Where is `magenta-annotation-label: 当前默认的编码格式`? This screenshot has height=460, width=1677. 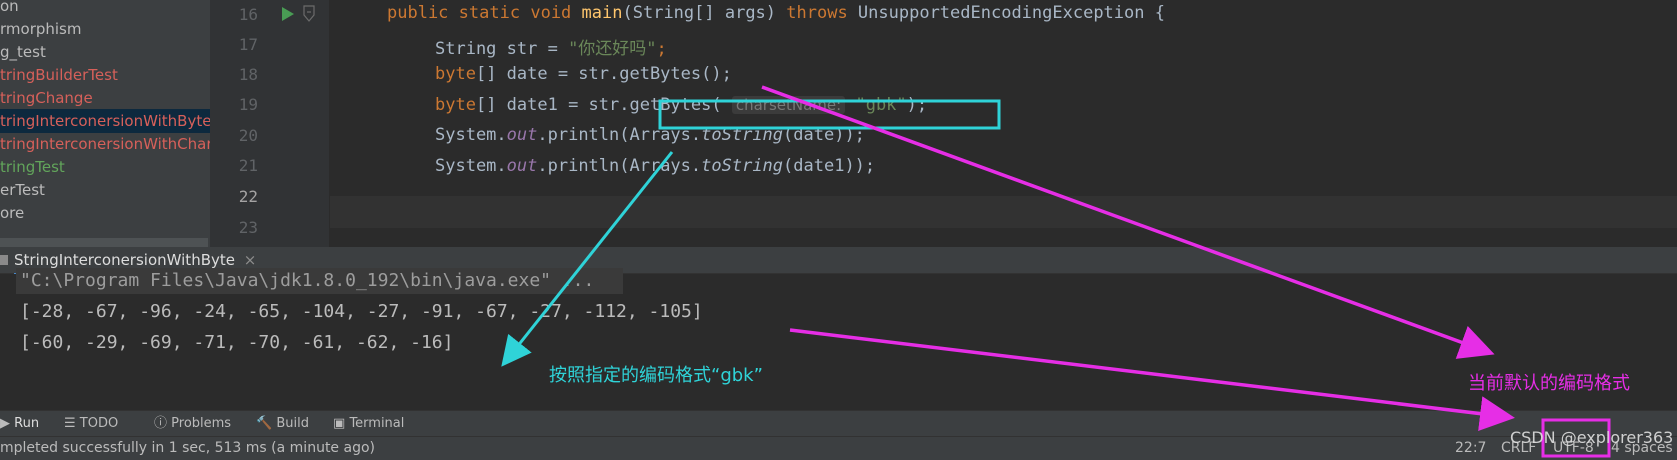 magenta-annotation-label: 当前默认的编码格式 is located at coordinates (1549, 383).